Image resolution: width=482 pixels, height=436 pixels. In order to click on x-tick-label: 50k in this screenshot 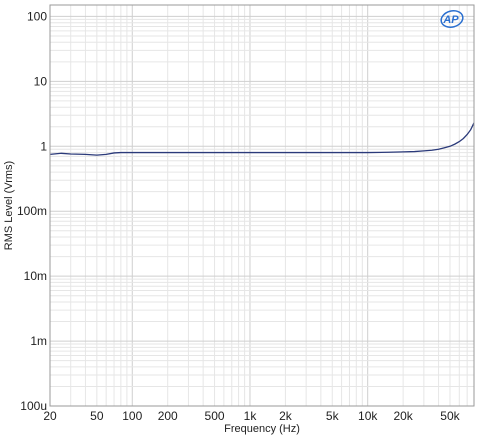, I will do `click(450, 416)`.